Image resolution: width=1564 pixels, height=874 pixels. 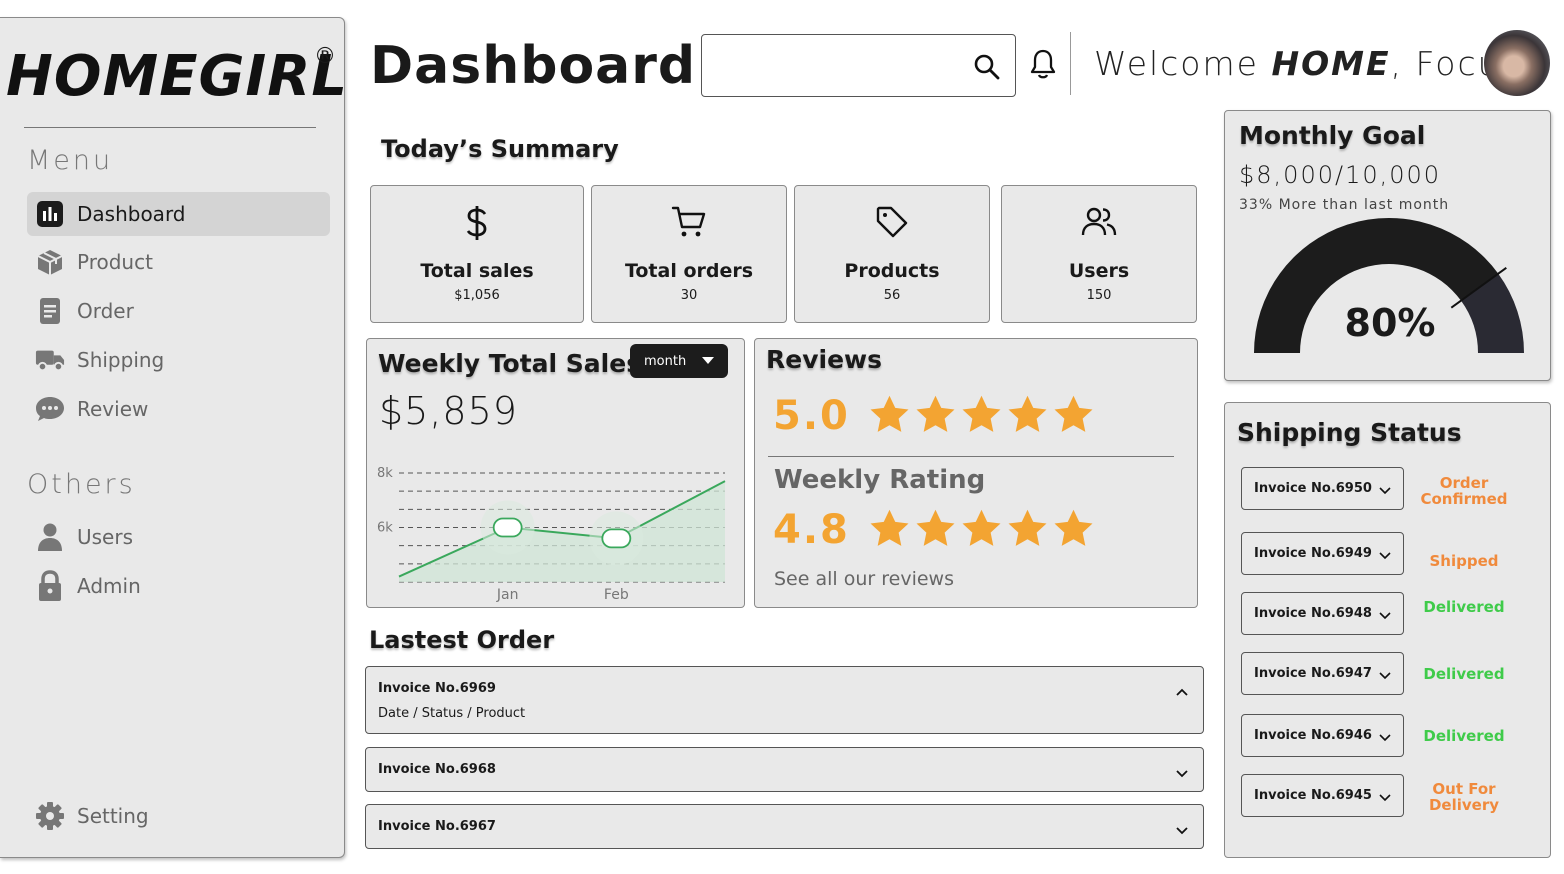 I want to click on notification-bell-icon, so click(x=1043, y=66).